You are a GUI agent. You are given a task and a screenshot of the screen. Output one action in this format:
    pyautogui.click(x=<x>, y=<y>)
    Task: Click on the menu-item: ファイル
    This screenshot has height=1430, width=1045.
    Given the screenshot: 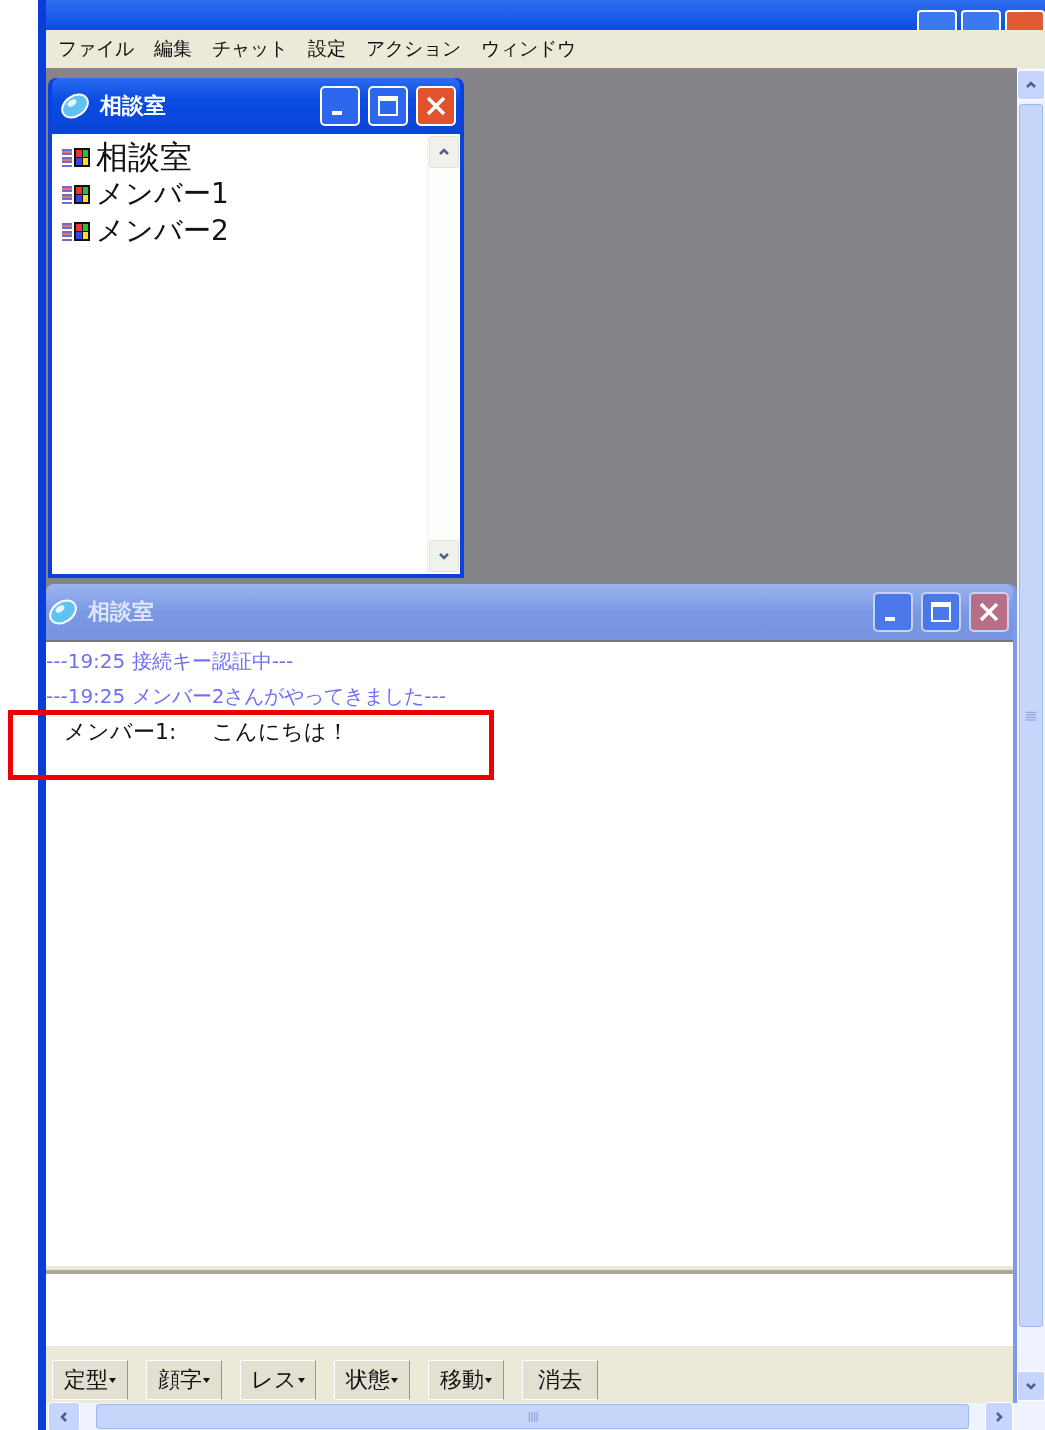 What is the action you would take?
    pyautogui.click(x=99, y=49)
    